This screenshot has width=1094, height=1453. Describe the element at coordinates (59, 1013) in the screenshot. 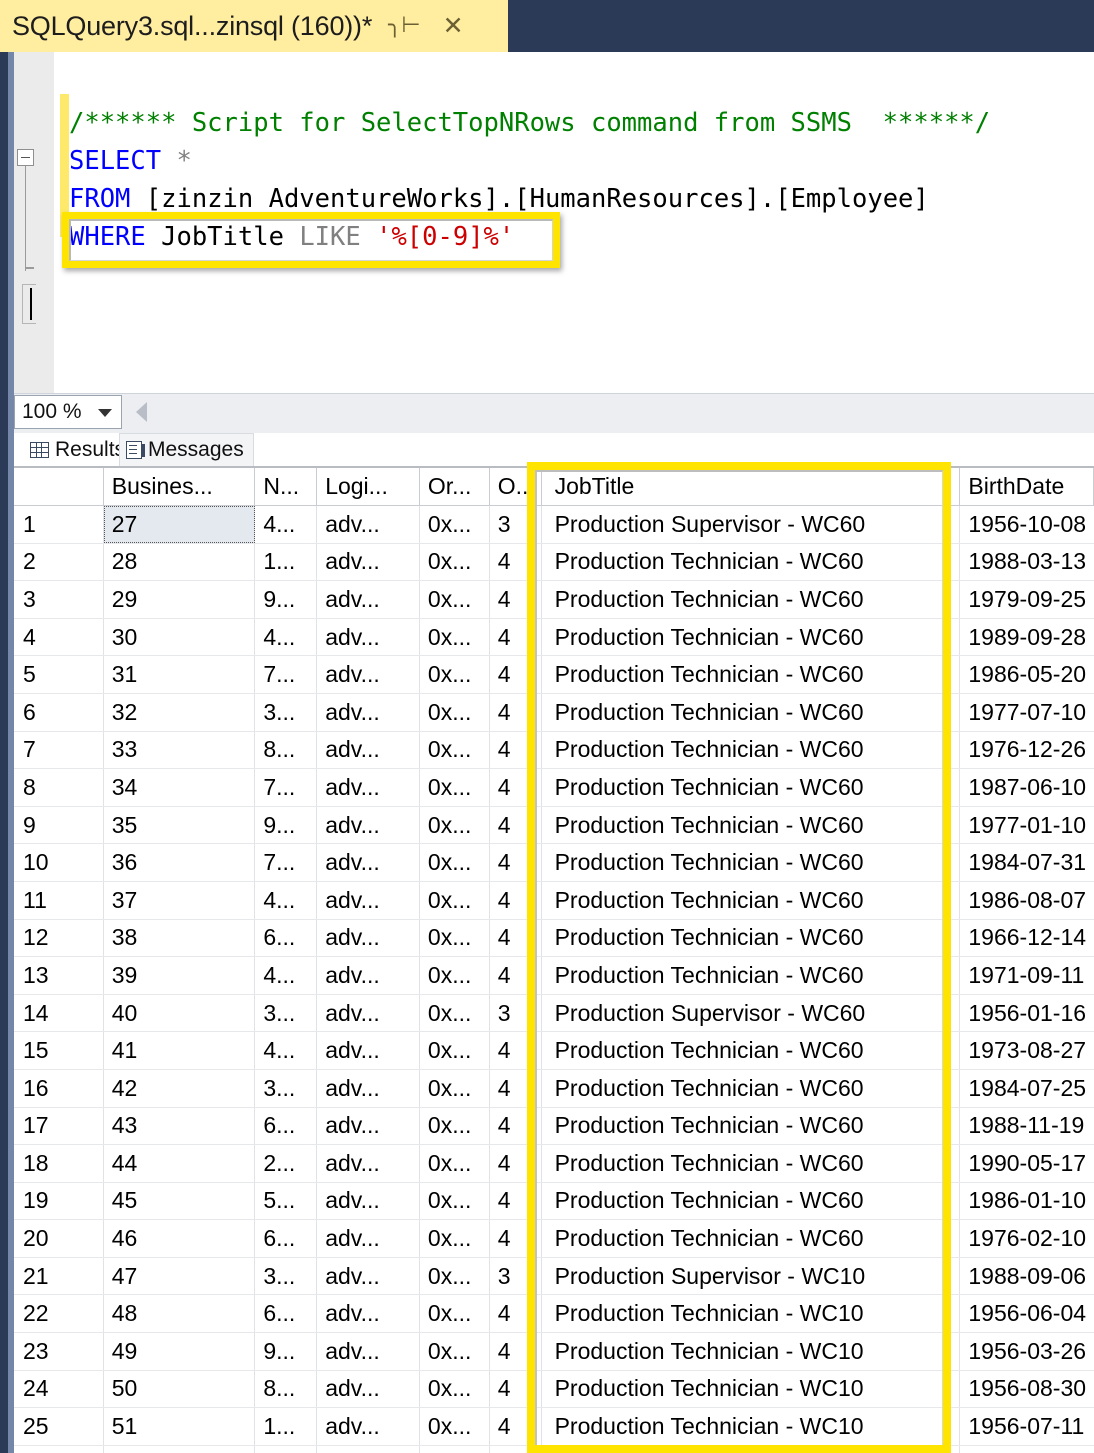

I see `cell-rownum: 14` at that location.